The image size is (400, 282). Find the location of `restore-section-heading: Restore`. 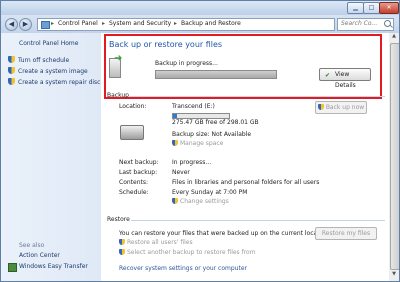

restore-section-heading: Restore is located at coordinates (118, 219).